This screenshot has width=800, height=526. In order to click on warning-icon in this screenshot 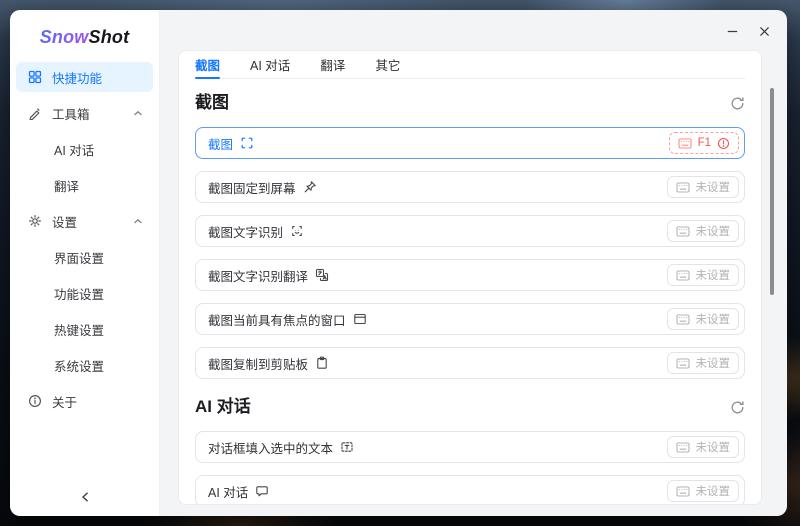, I will do `click(723, 143)`.